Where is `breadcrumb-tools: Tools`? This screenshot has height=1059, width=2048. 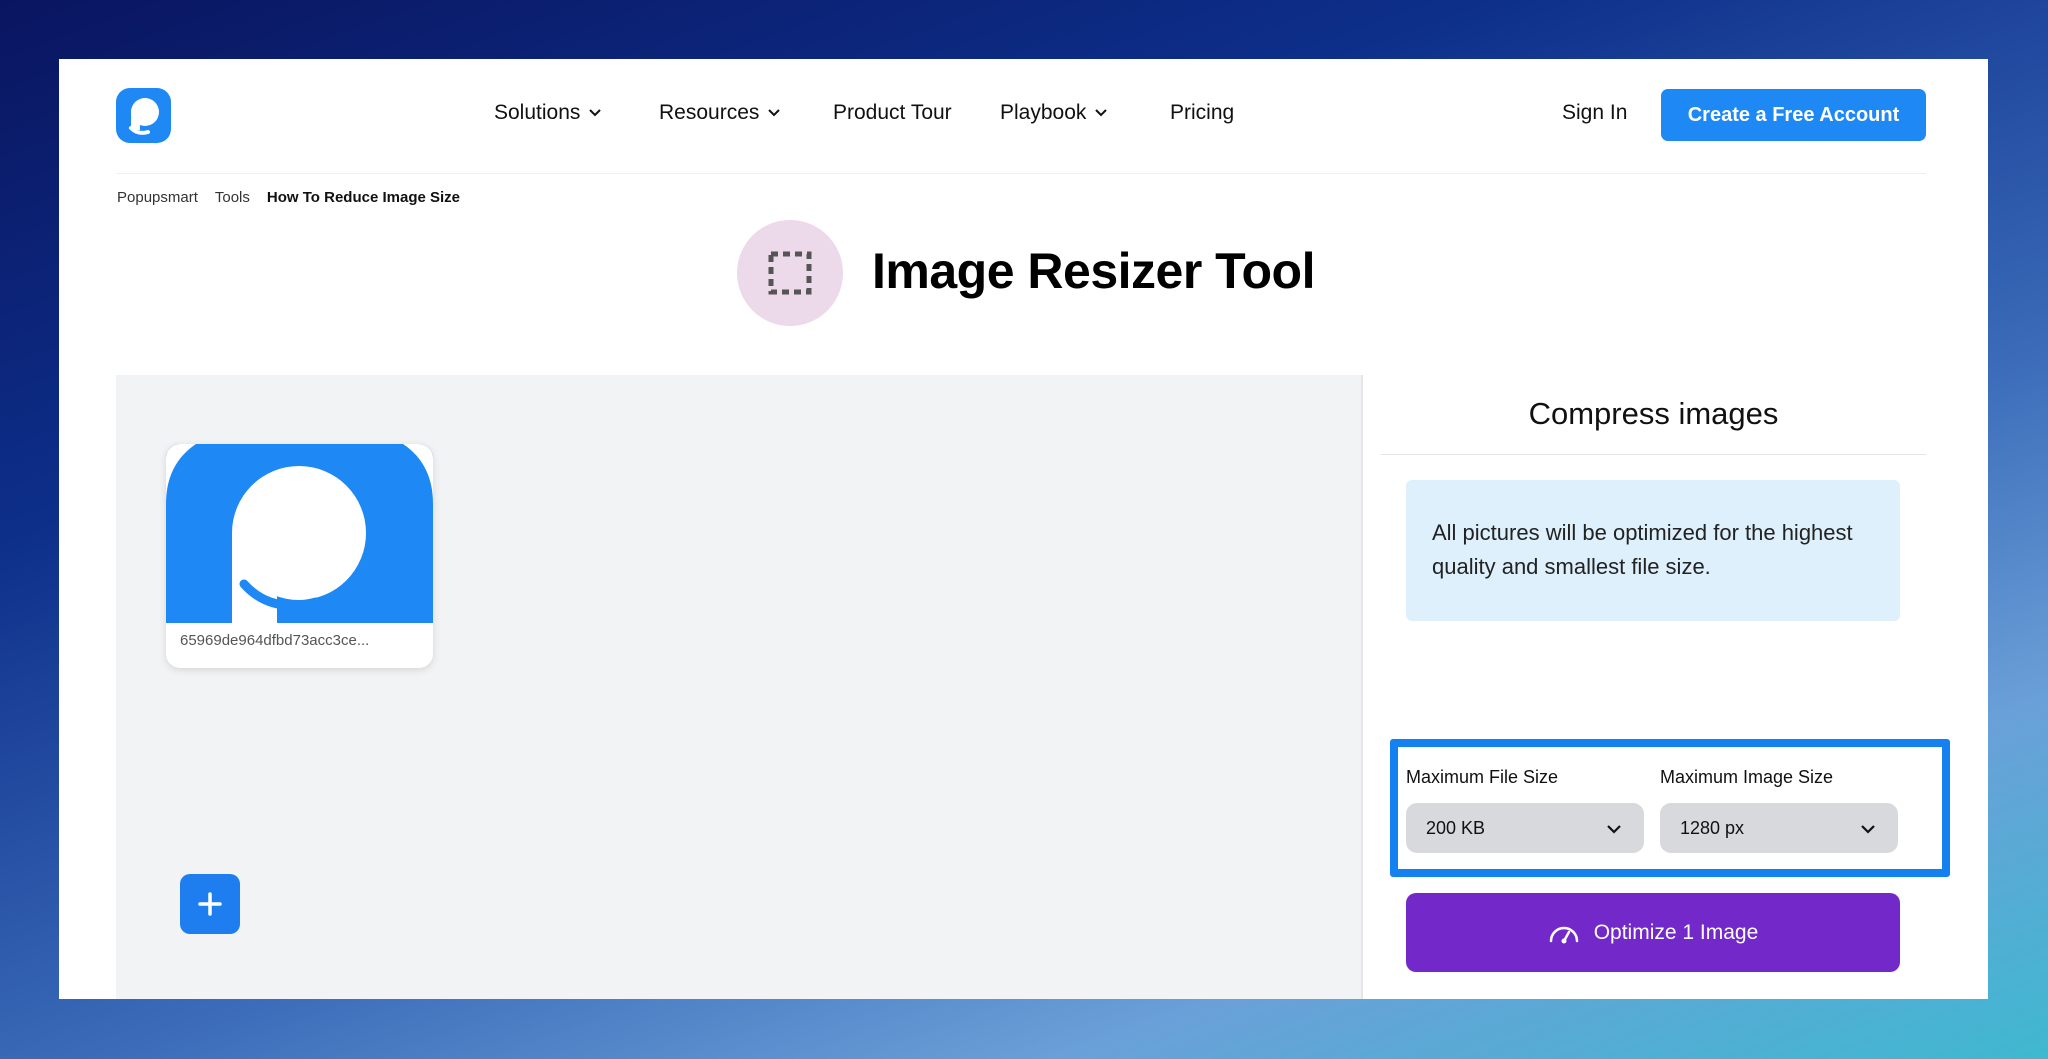
breadcrumb-tools: Tools is located at coordinates (232, 197).